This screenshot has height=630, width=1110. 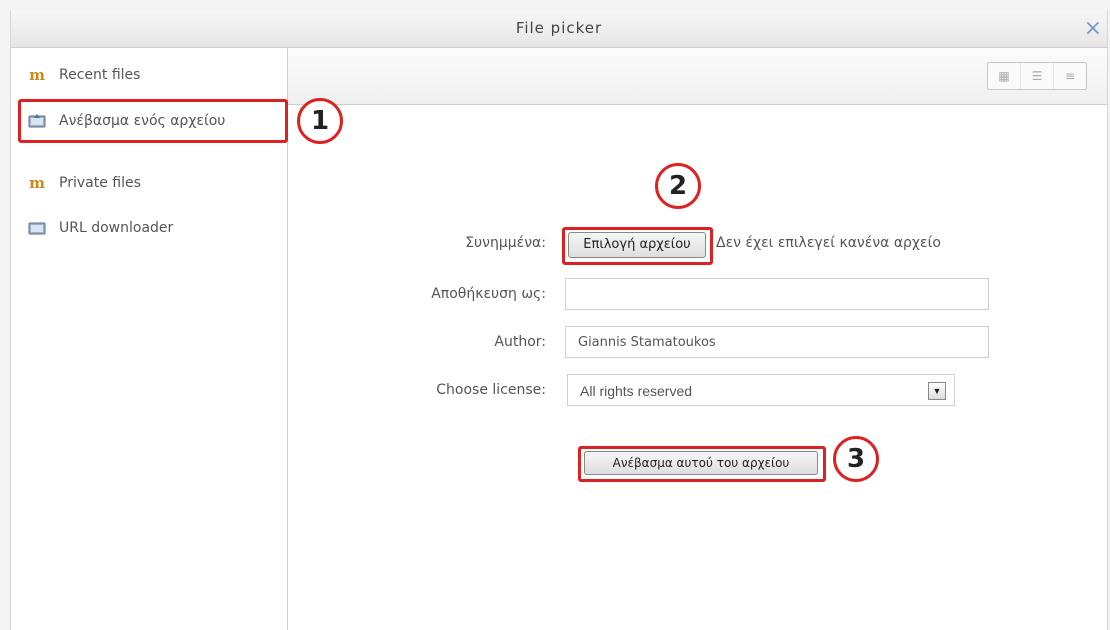 I want to click on author-label: Author:, so click(x=520, y=342).